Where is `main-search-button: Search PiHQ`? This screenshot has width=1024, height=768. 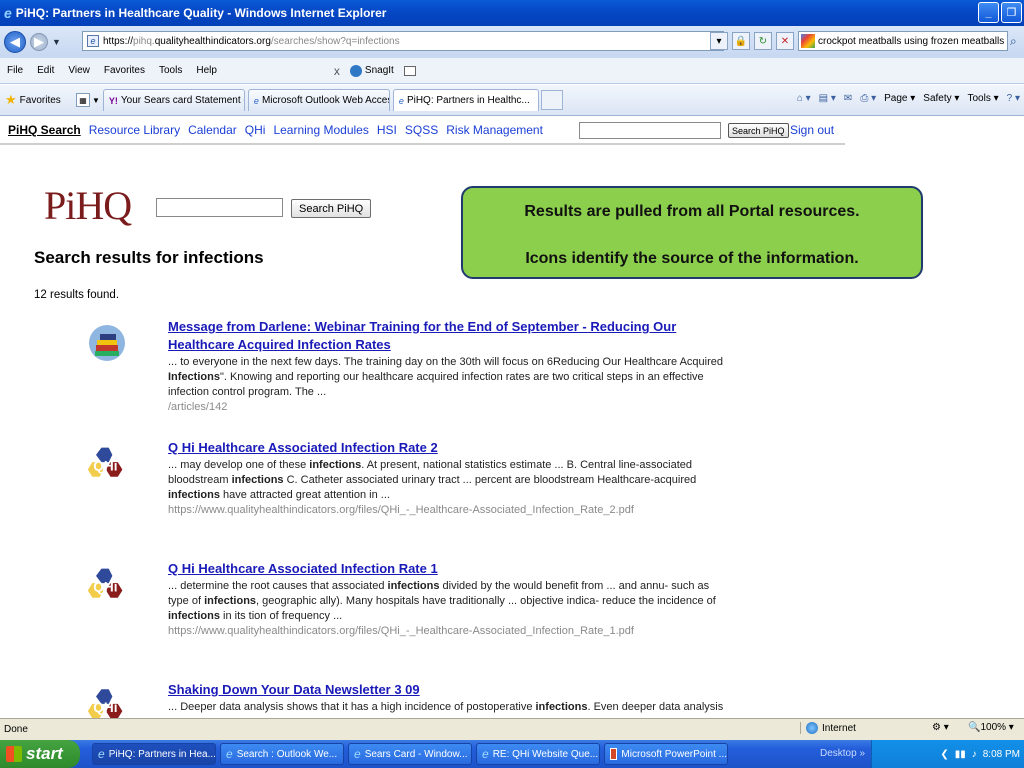
main-search-button: Search PiHQ is located at coordinates (331, 208).